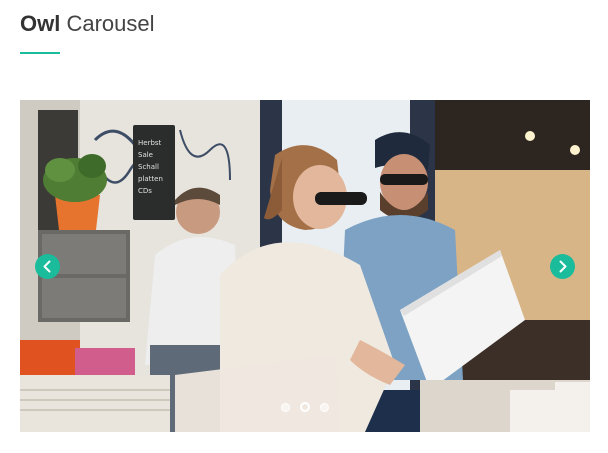 The image size is (608, 453). What do you see at coordinates (150, 179) in the screenshot?
I see `svg-text: platten` at bounding box center [150, 179].